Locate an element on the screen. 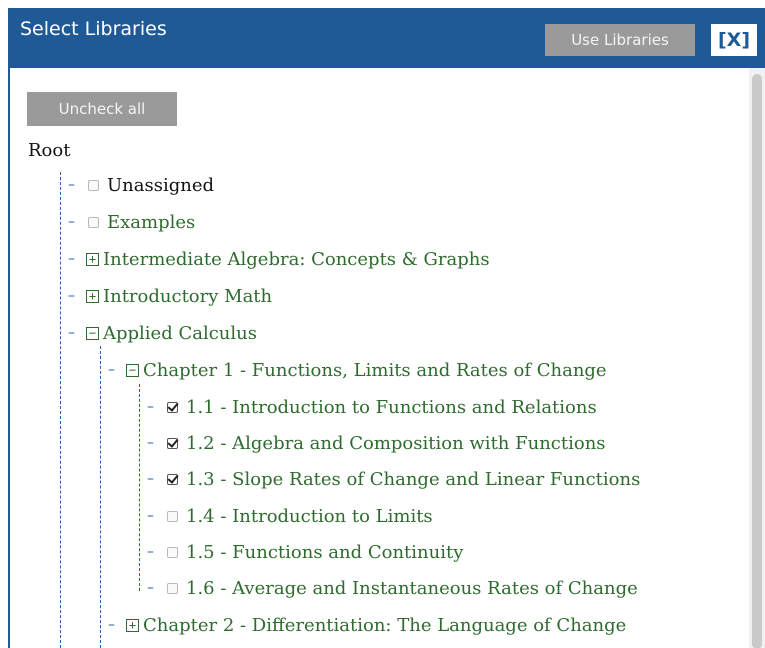 The image size is (765, 648). tree-item-applied-calculus: – − Applied Calculus is located at coordinates (162, 333).